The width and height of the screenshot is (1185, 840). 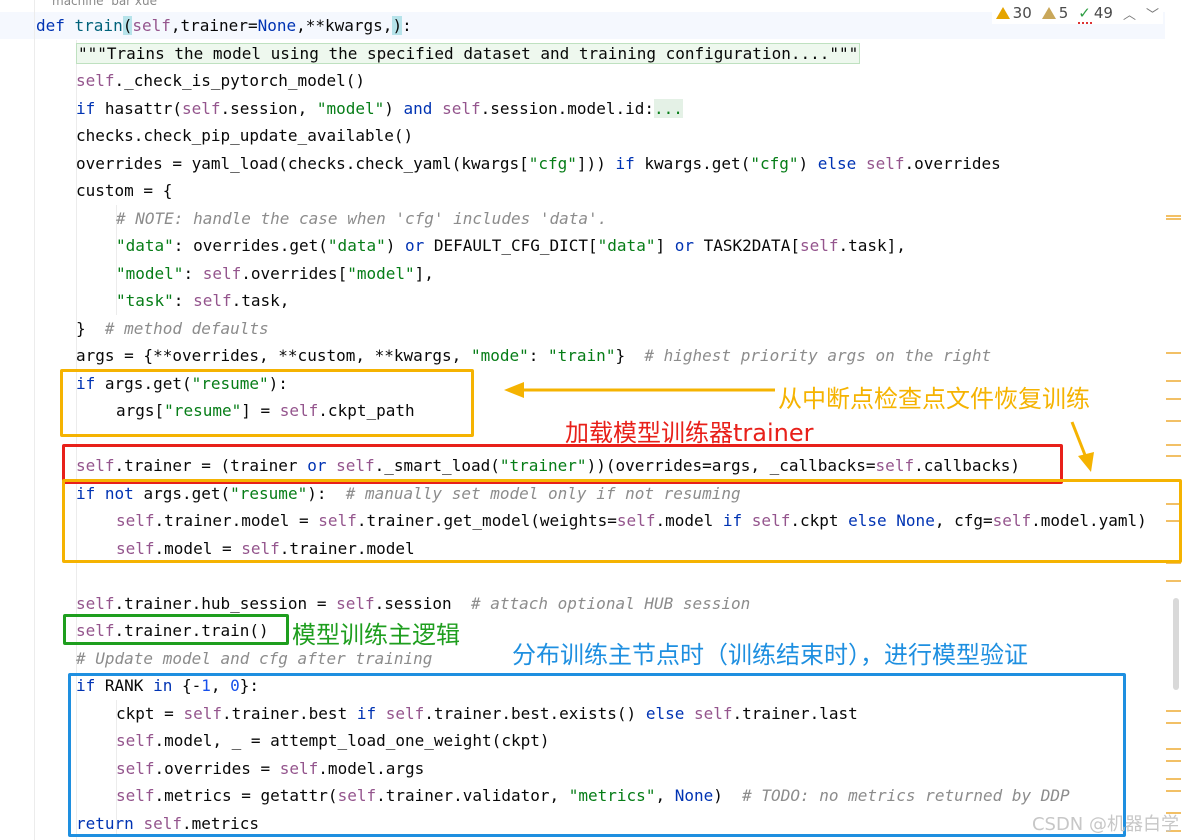 I want to click on get-model-arrow-line, so click(x=1078, y=438).